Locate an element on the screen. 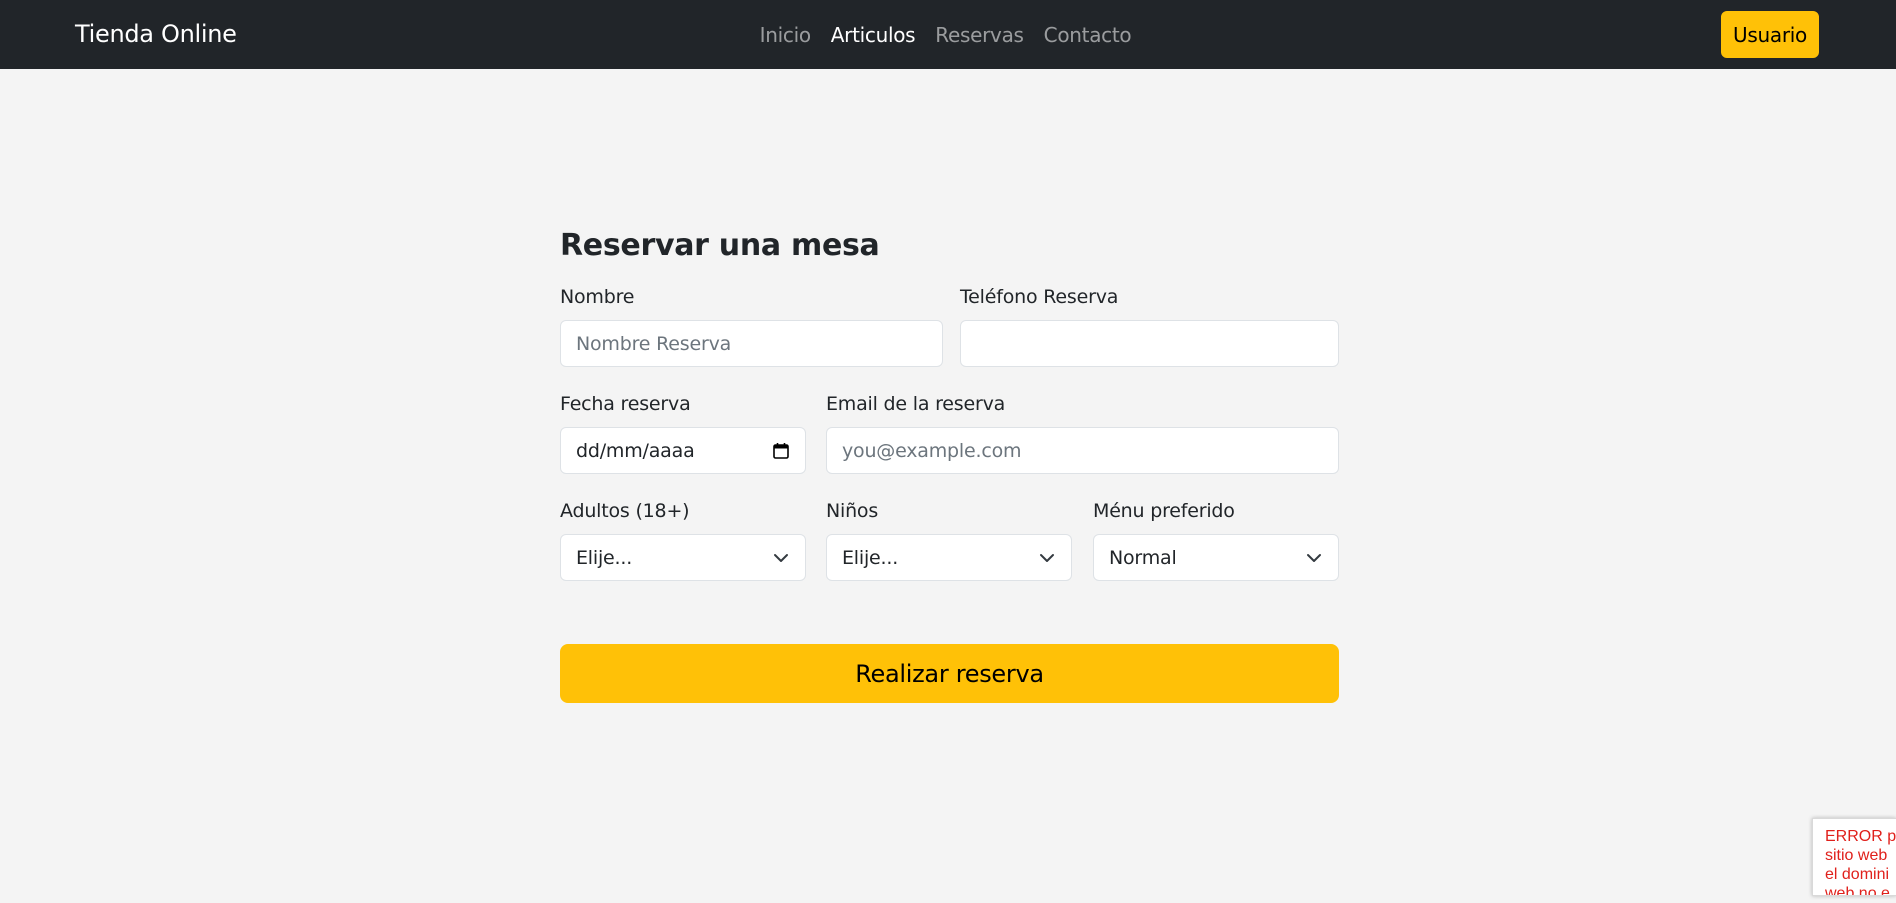 The width and height of the screenshot is (1896, 903). nav-link-articulos: Articulos is located at coordinates (873, 35).